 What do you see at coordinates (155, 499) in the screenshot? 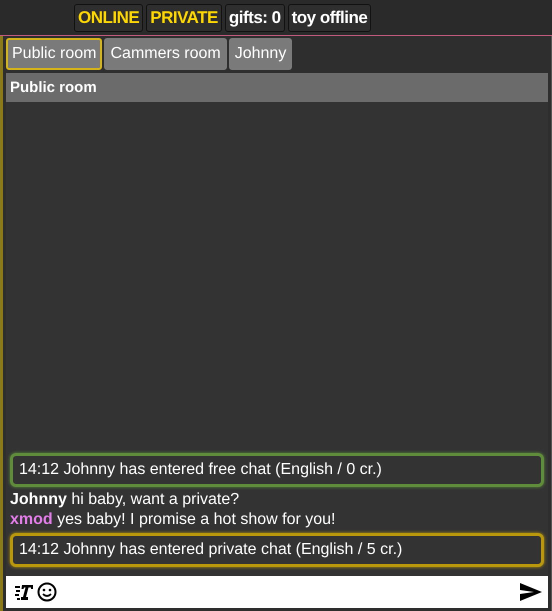
I see `chat-message: hi baby, want a private?` at bounding box center [155, 499].